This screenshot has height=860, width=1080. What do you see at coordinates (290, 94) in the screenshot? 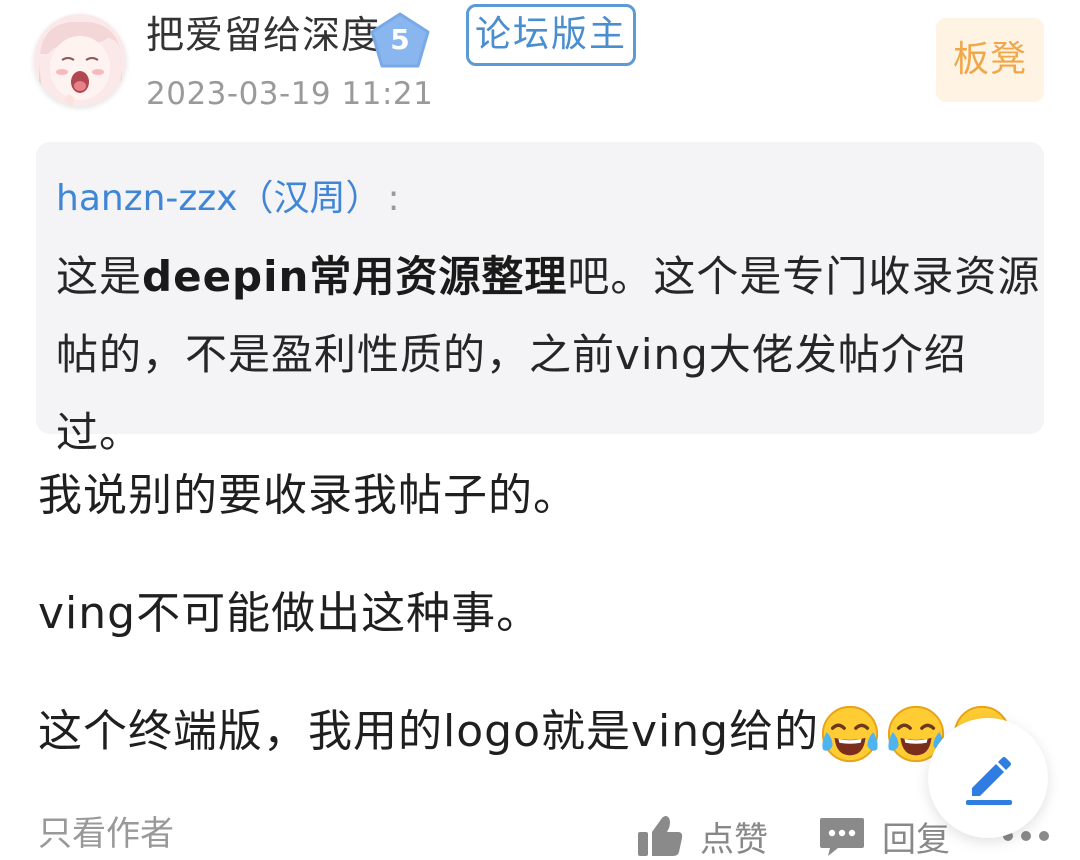
I see `post-timestamp: 2023-03-19 11:21` at bounding box center [290, 94].